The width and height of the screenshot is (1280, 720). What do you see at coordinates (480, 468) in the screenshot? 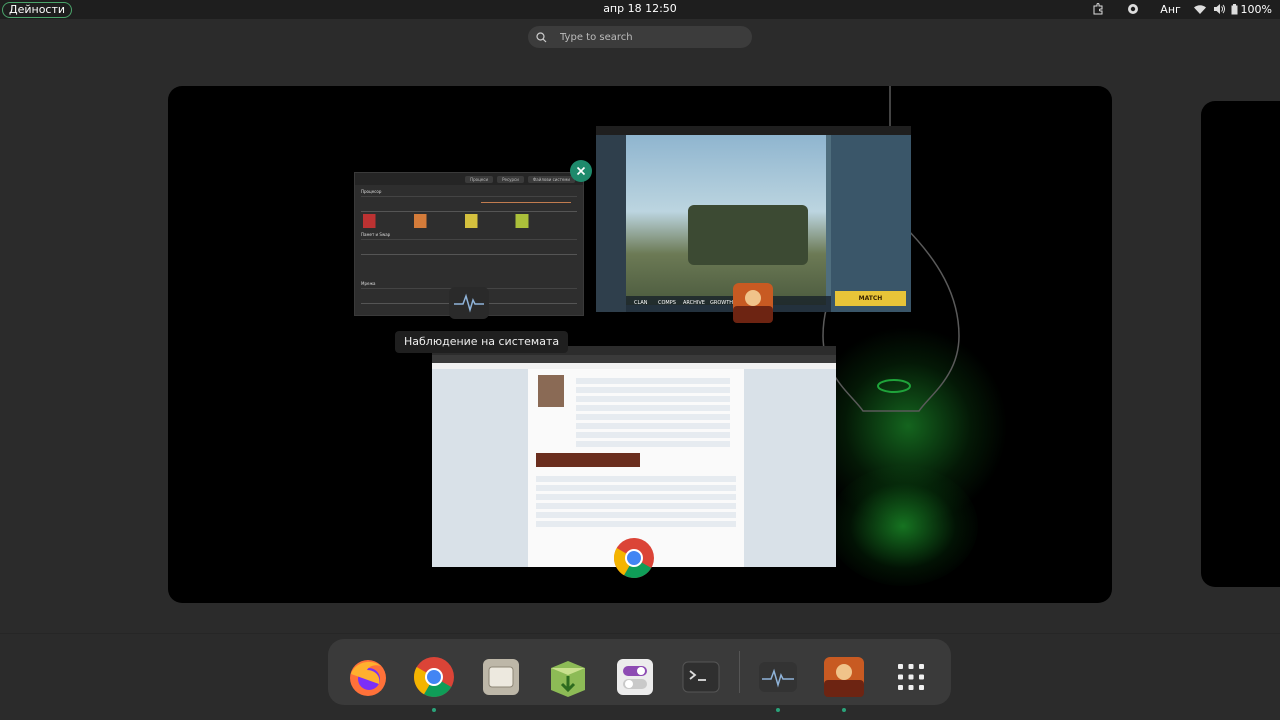
I see `page-ornament-left` at bounding box center [480, 468].